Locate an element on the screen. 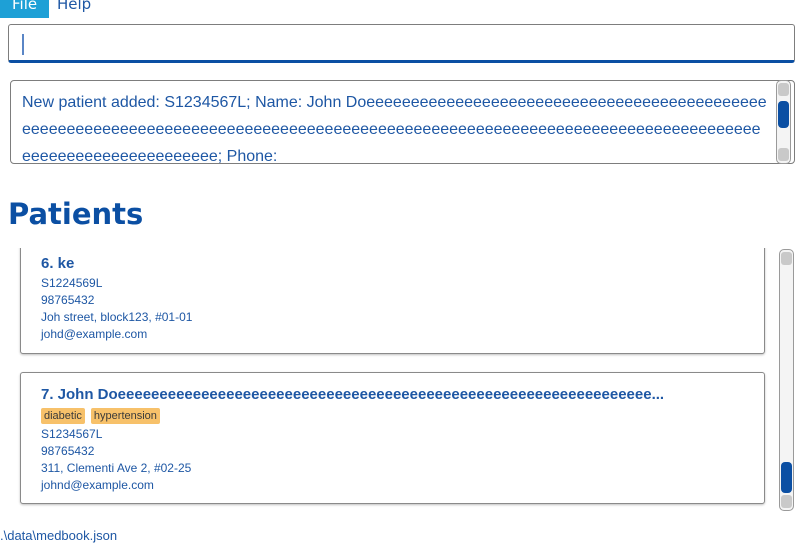 The width and height of the screenshot is (805, 544). patient-address: 311, Clementi Ave 2, #02-25 is located at coordinates (116, 468).